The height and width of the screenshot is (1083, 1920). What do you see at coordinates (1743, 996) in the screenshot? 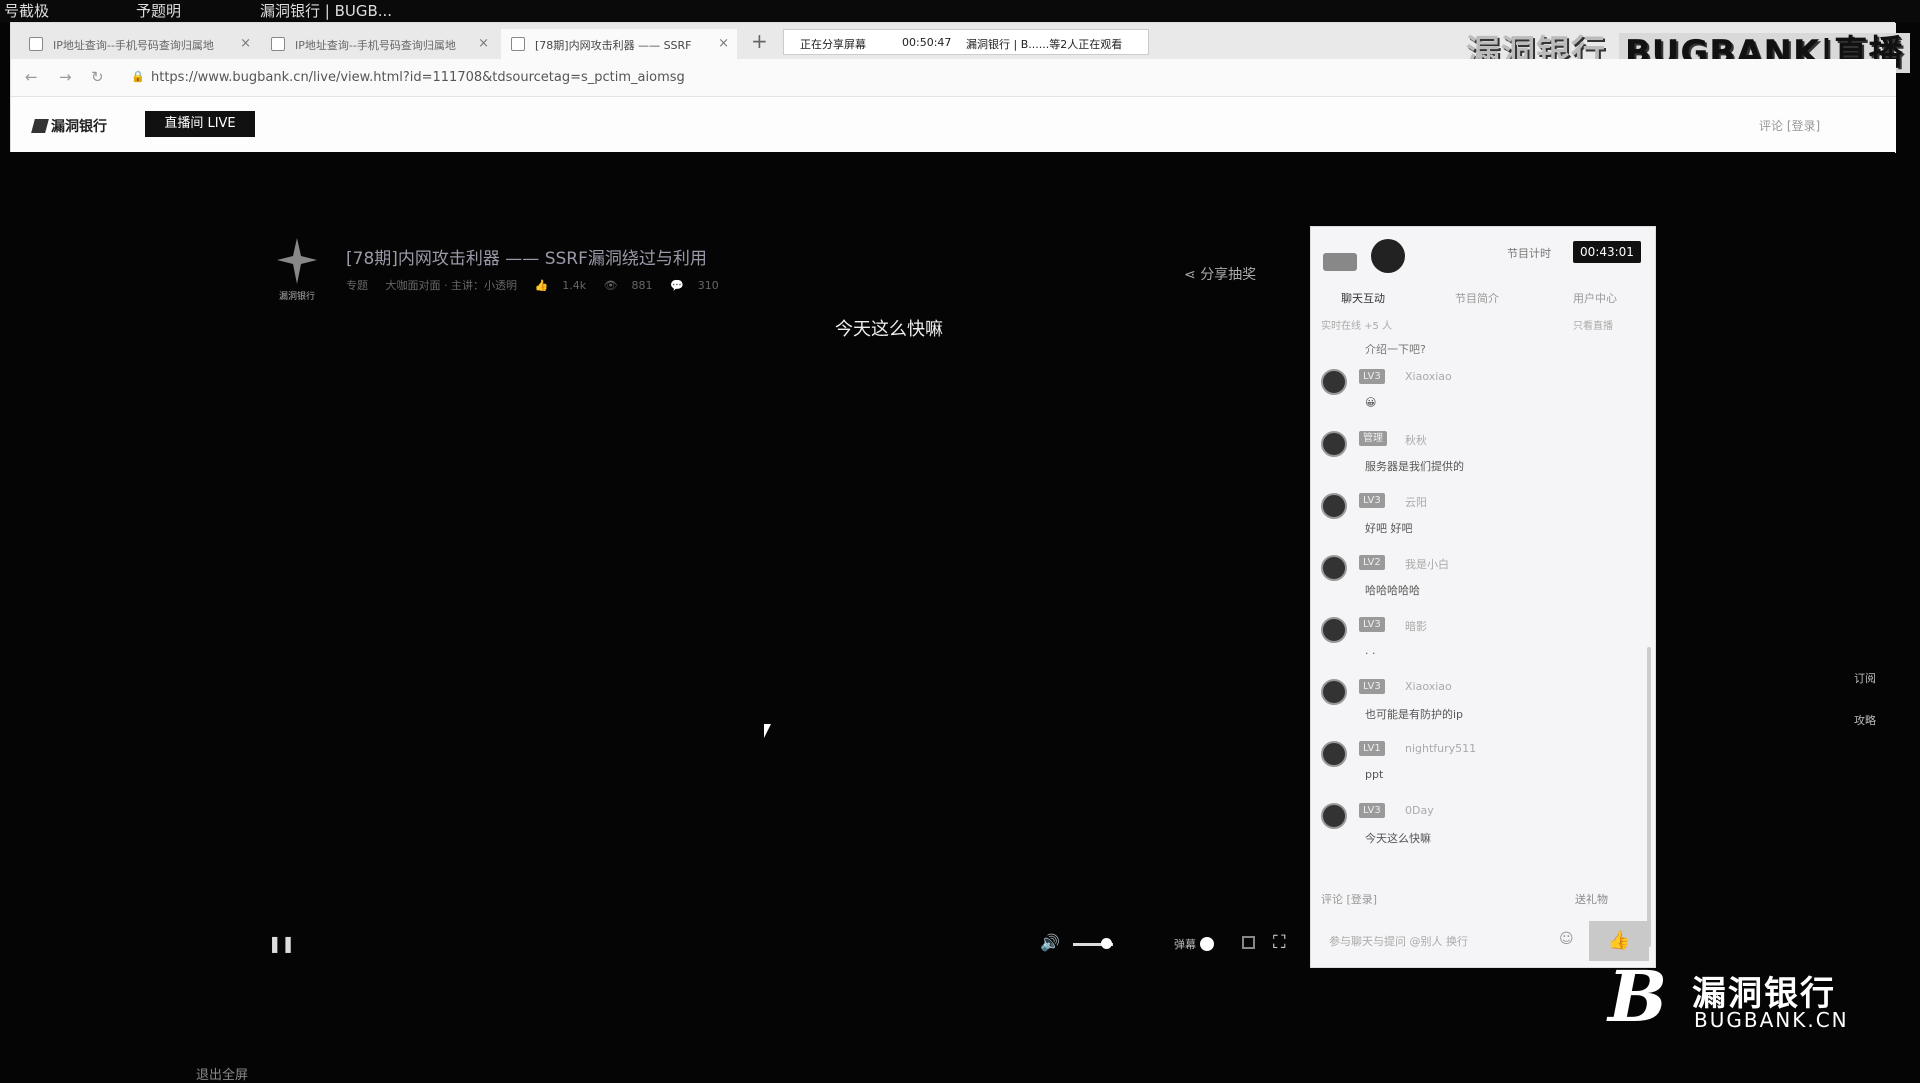
I see `bugbank-brand-watermark: B 漏洞银行 BUGBANK.CN` at bounding box center [1743, 996].